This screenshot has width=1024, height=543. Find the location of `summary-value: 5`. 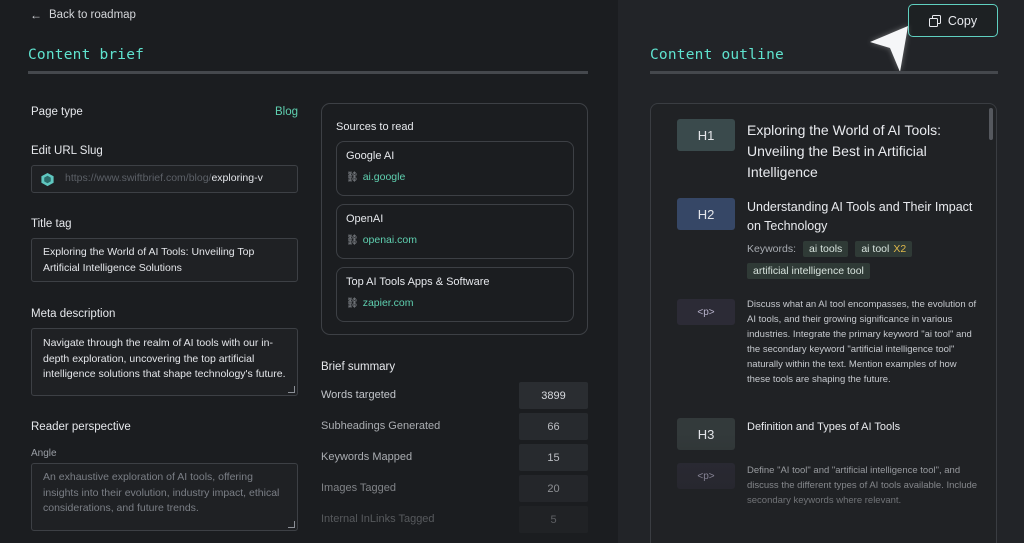

summary-value: 5 is located at coordinates (553, 519).